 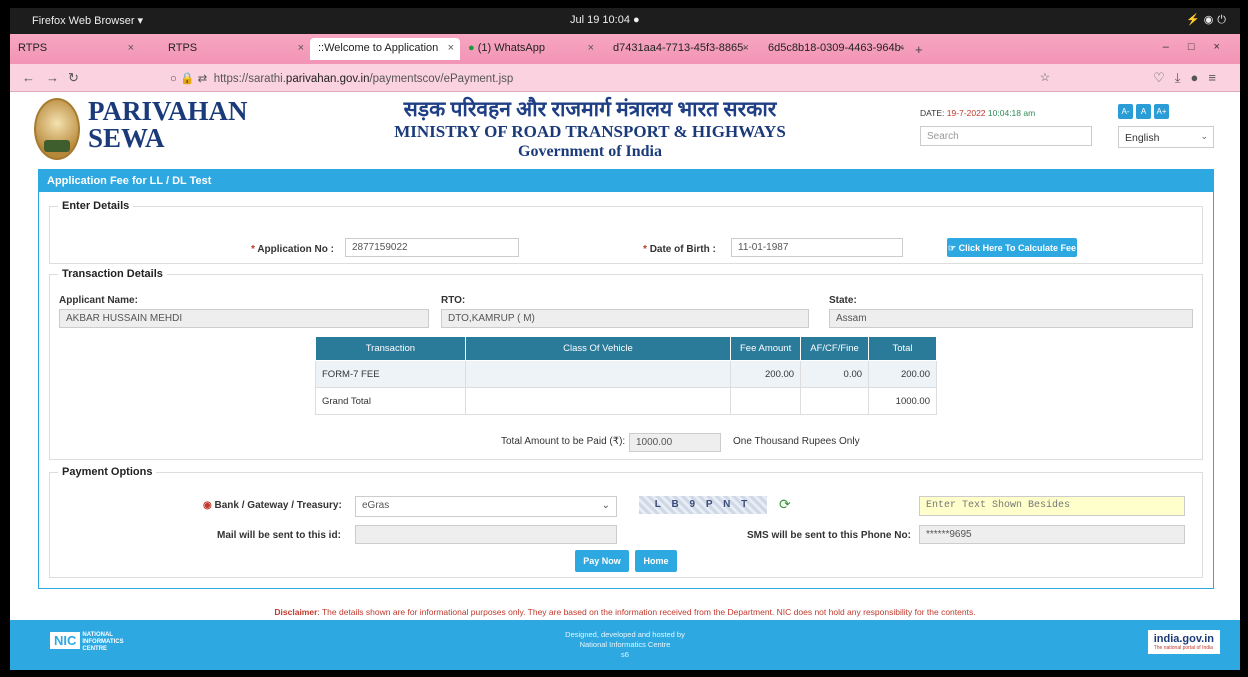 I want to click on back-icon: ←, so click(x=28, y=77).